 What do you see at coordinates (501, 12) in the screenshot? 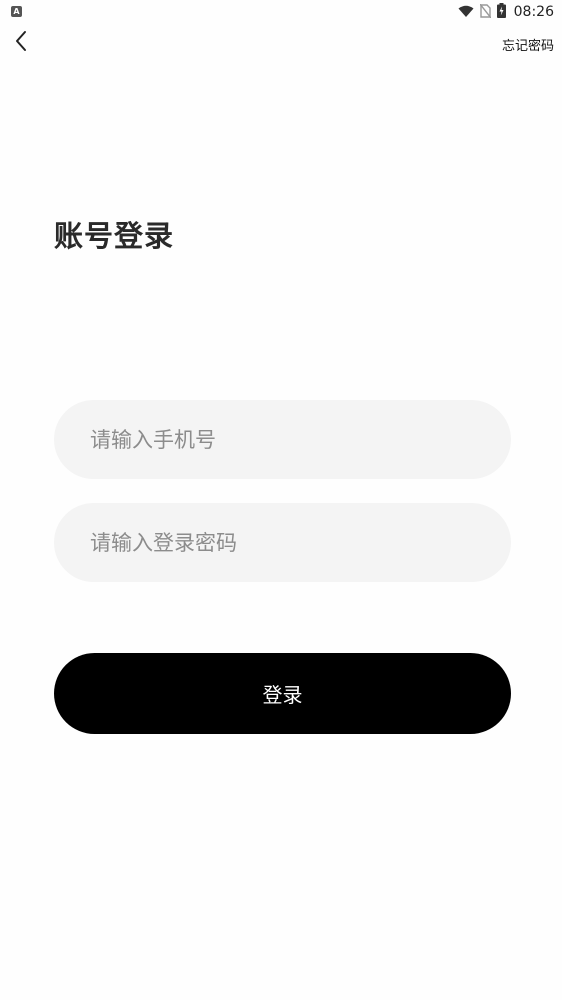
I see `battery-charging-icon` at bounding box center [501, 12].